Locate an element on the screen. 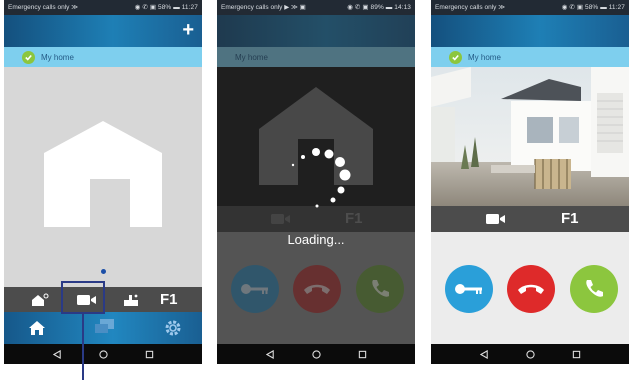  annotation-highlight-box is located at coordinates (83, 297).